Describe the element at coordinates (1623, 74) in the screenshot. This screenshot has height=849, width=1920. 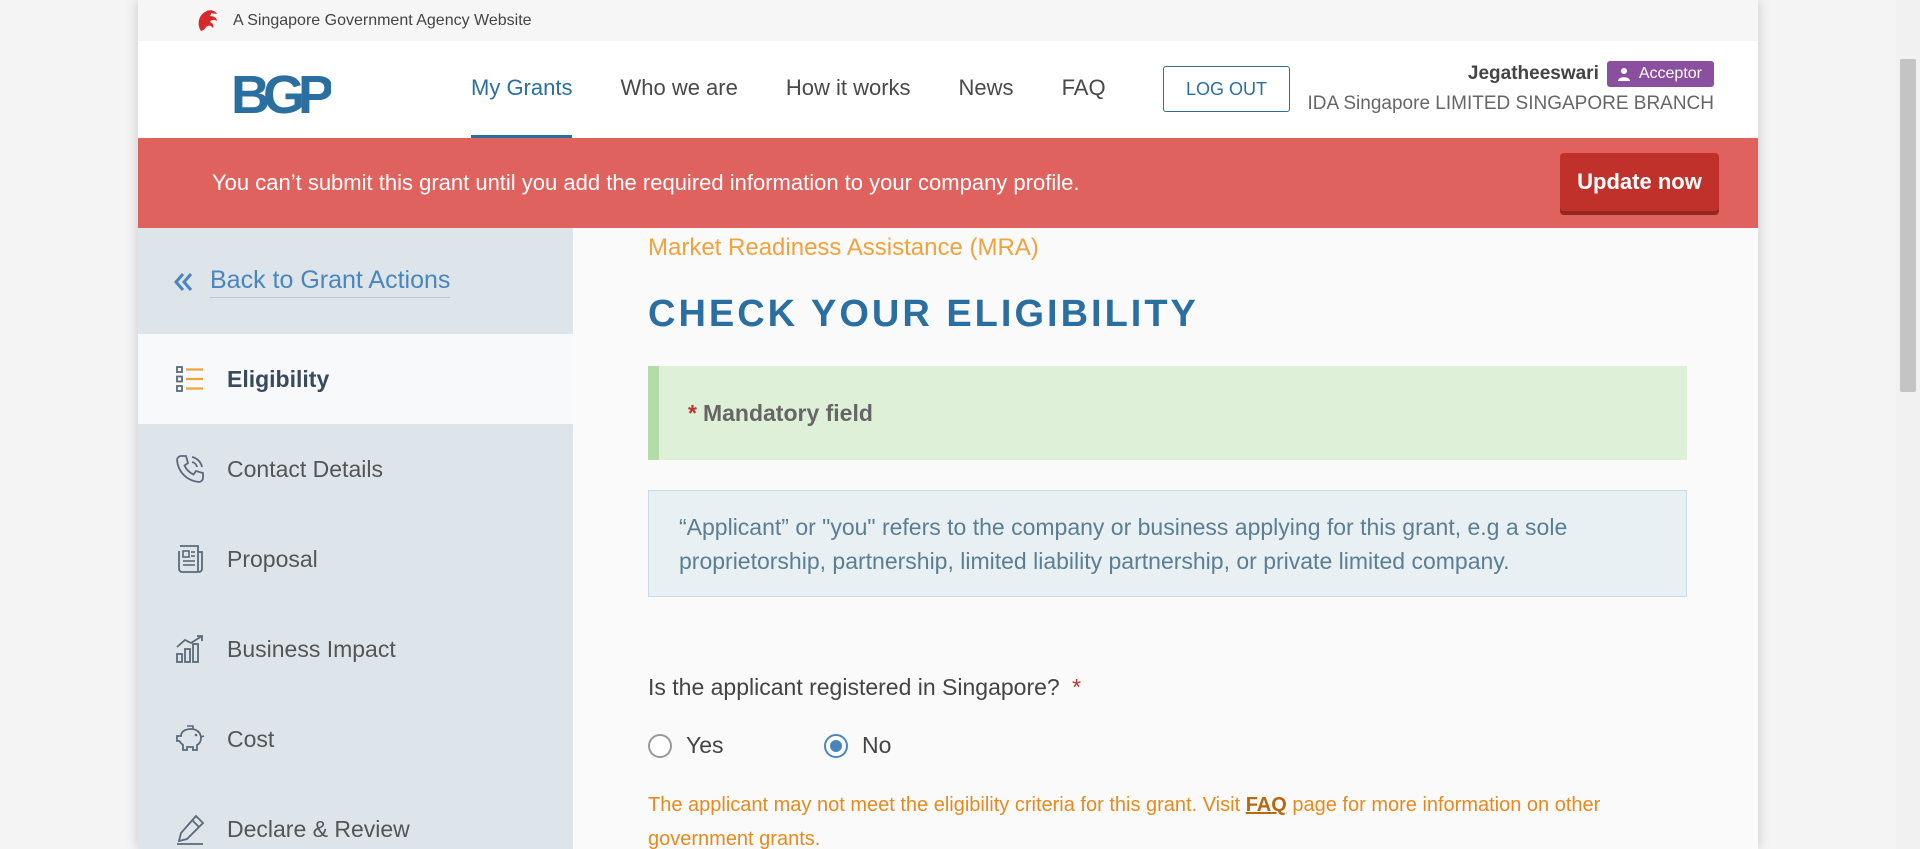
I see `user-icon` at that location.